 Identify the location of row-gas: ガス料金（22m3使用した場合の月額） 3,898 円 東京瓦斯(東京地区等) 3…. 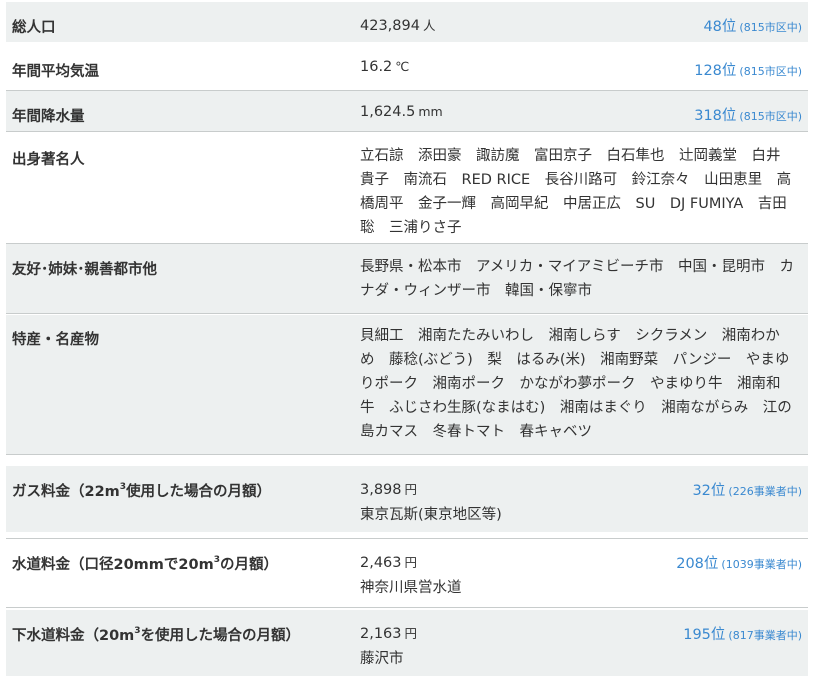
(407, 499).